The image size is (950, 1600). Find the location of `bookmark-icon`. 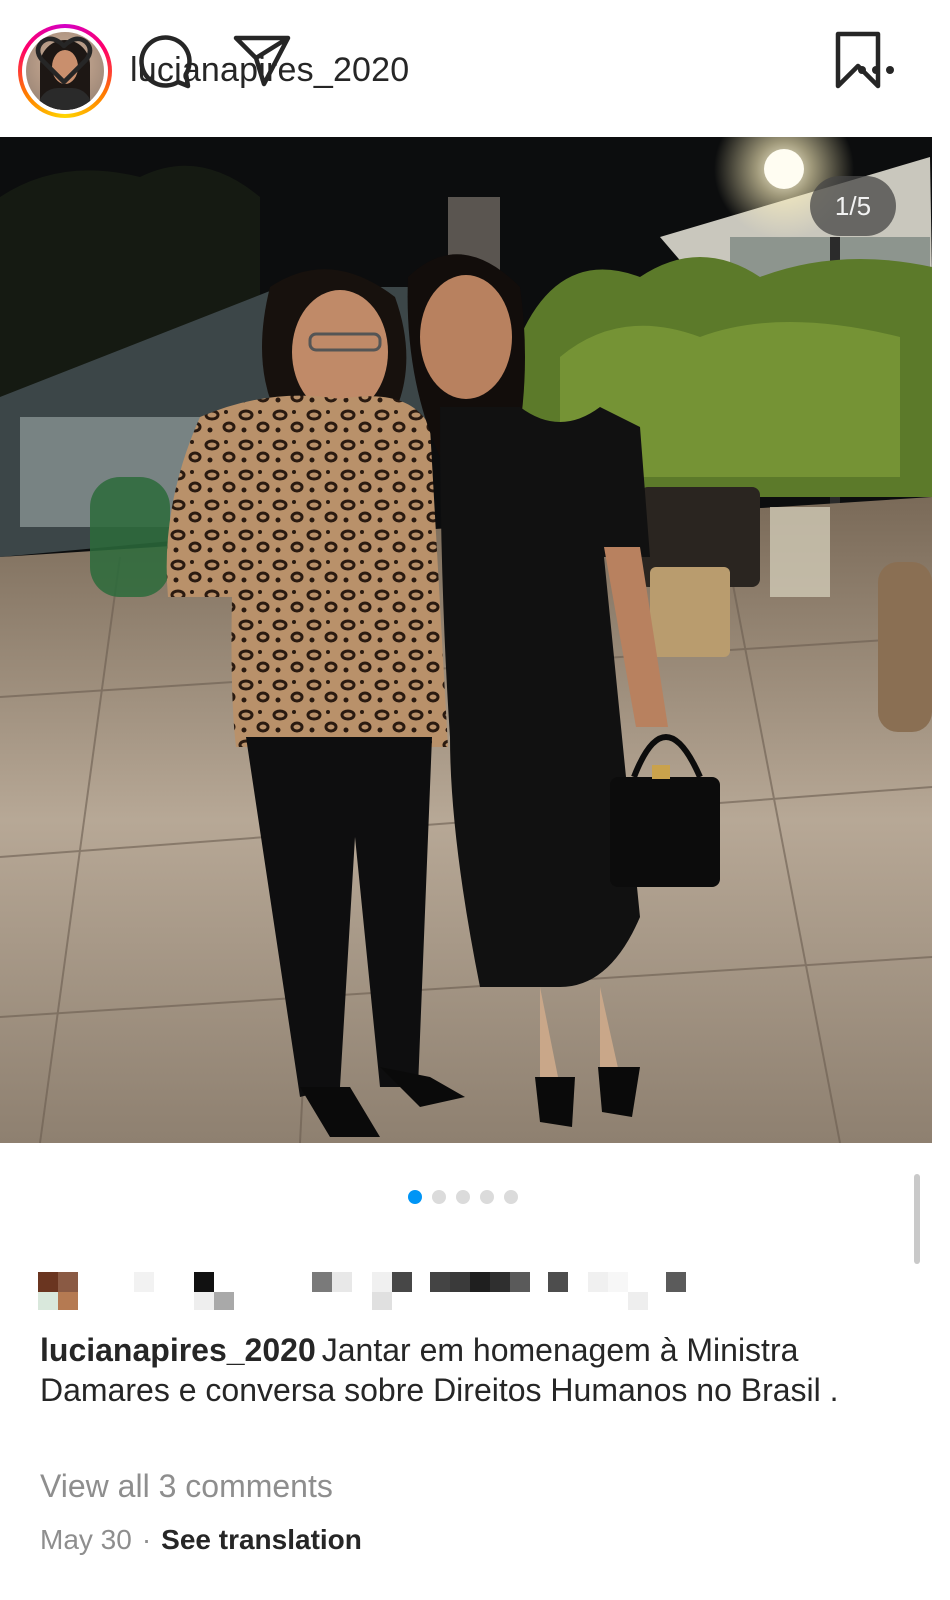

bookmark-icon is located at coordinates (858, 60).